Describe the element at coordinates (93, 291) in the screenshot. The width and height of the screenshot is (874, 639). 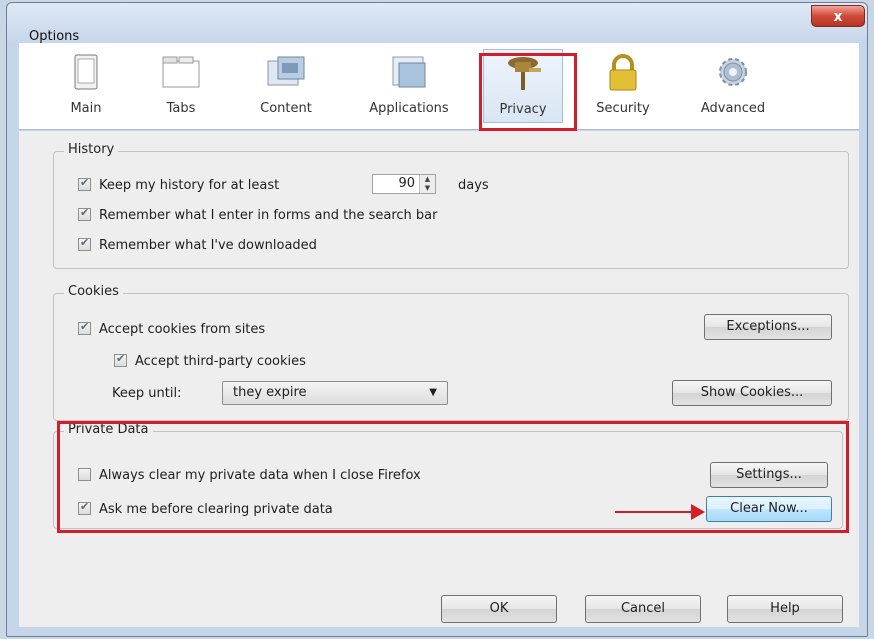
I see `cookies-legend: Cookies` at that location.